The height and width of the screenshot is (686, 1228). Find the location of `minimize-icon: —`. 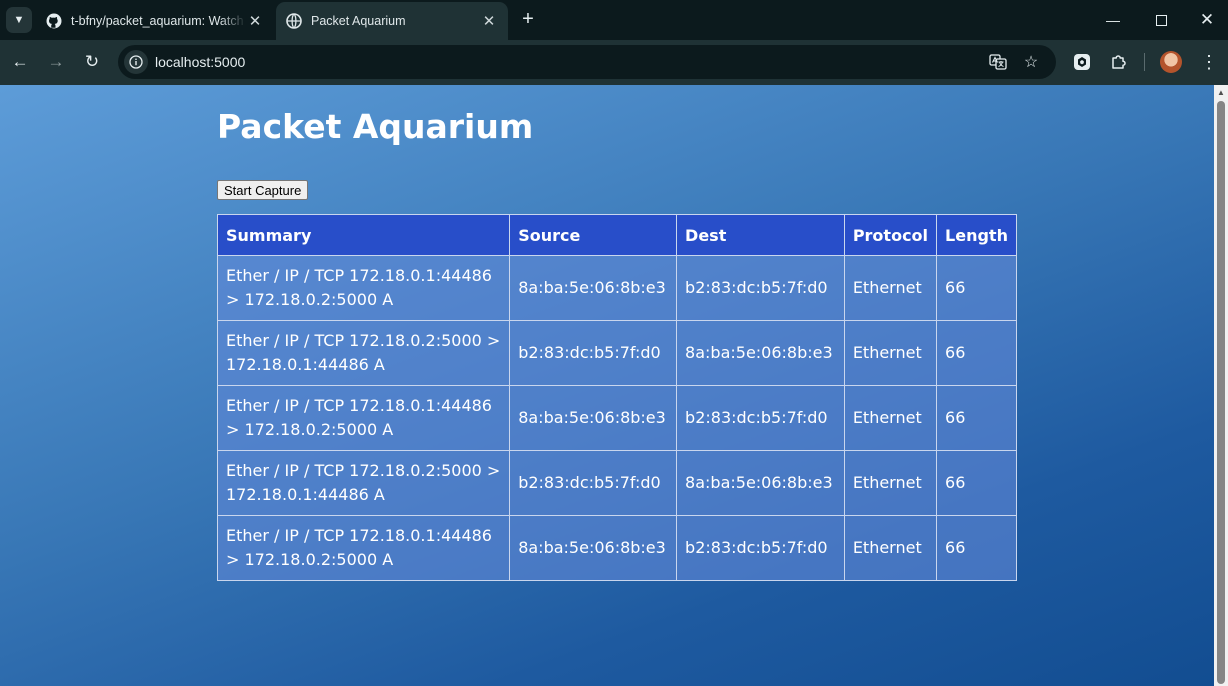

minimize-icon: — is located at coordinates (1113, 20).